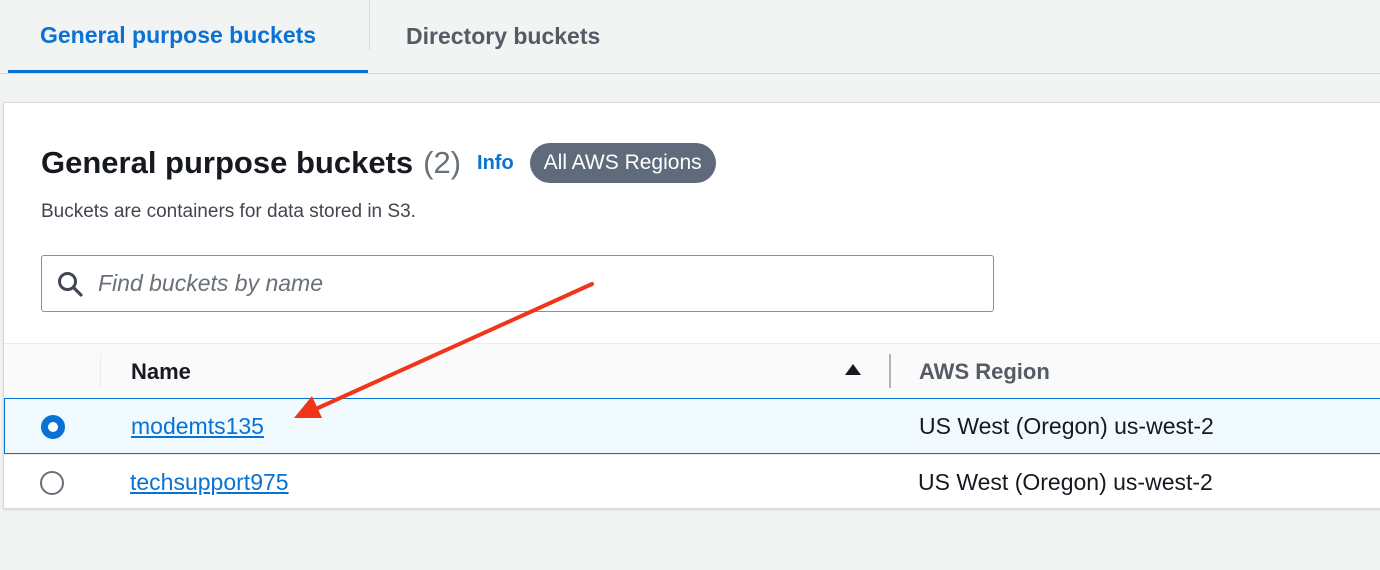 The image size is (1380, 570). I want to click on column-header-aws-region: AWS Region, so click(984, 372).